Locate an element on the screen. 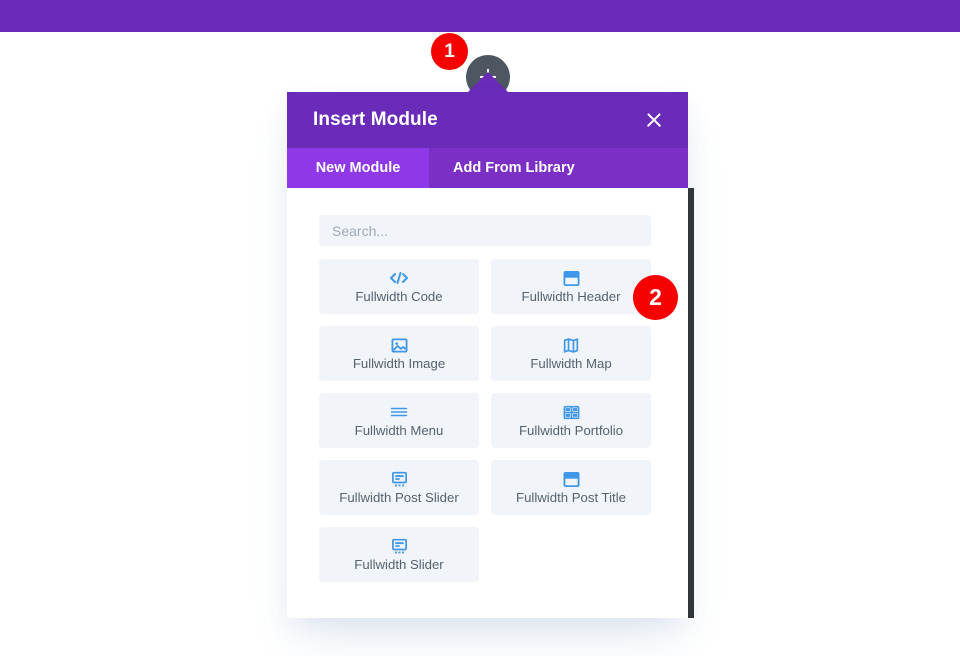 Image resolution: width=960 pixels, height=656 pixels. step-badge-1: 1 is located at coordinates (449, 51).